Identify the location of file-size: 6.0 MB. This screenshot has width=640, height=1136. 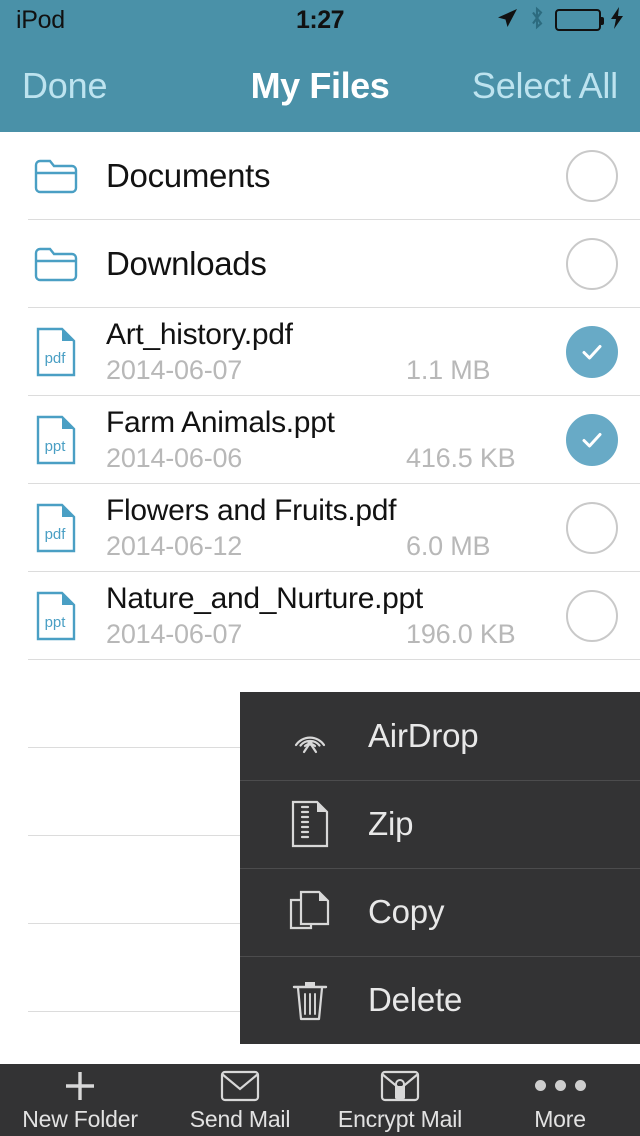
(448, 545).